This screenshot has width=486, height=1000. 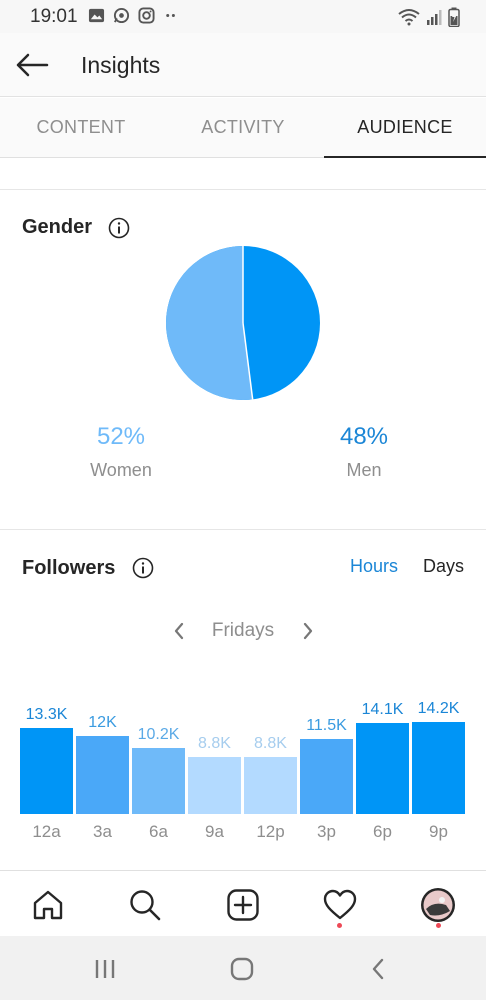 I want to click on new-post-button, so click(x=243, y=905).